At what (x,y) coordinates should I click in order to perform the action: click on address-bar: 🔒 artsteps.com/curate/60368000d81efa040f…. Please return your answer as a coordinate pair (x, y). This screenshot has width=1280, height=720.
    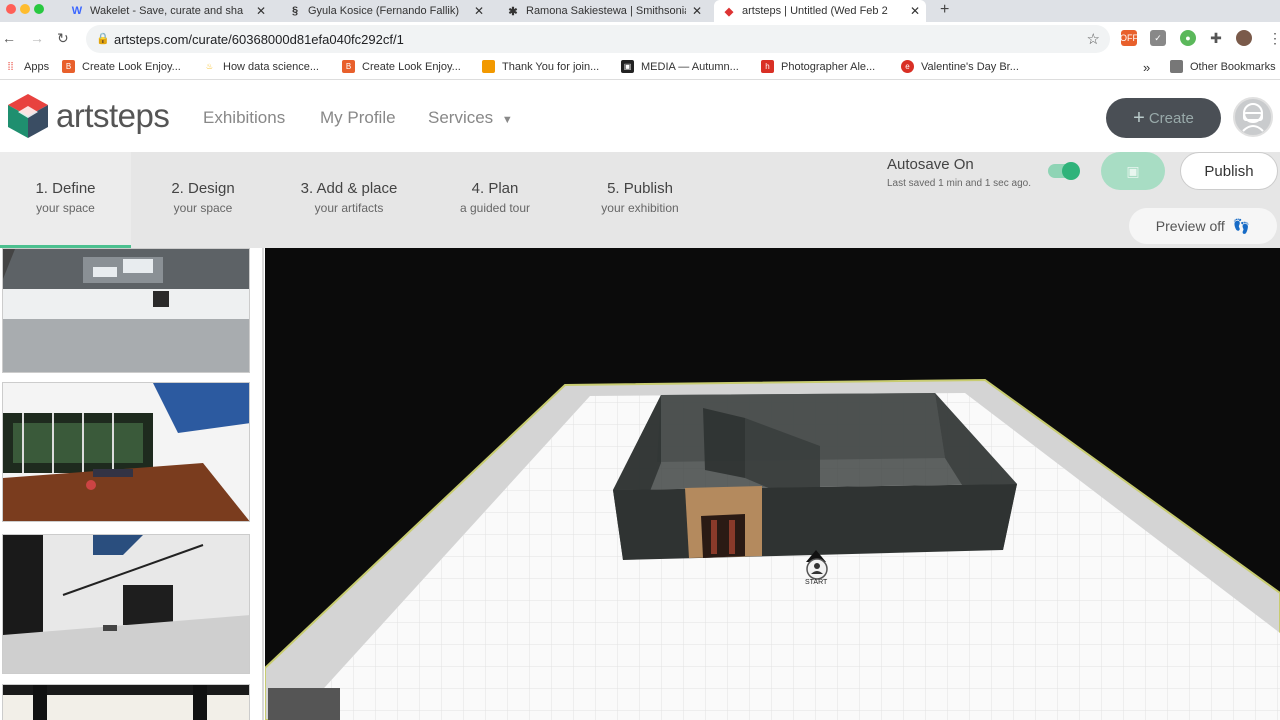
    Looking at the image, I should click on (598, 39).